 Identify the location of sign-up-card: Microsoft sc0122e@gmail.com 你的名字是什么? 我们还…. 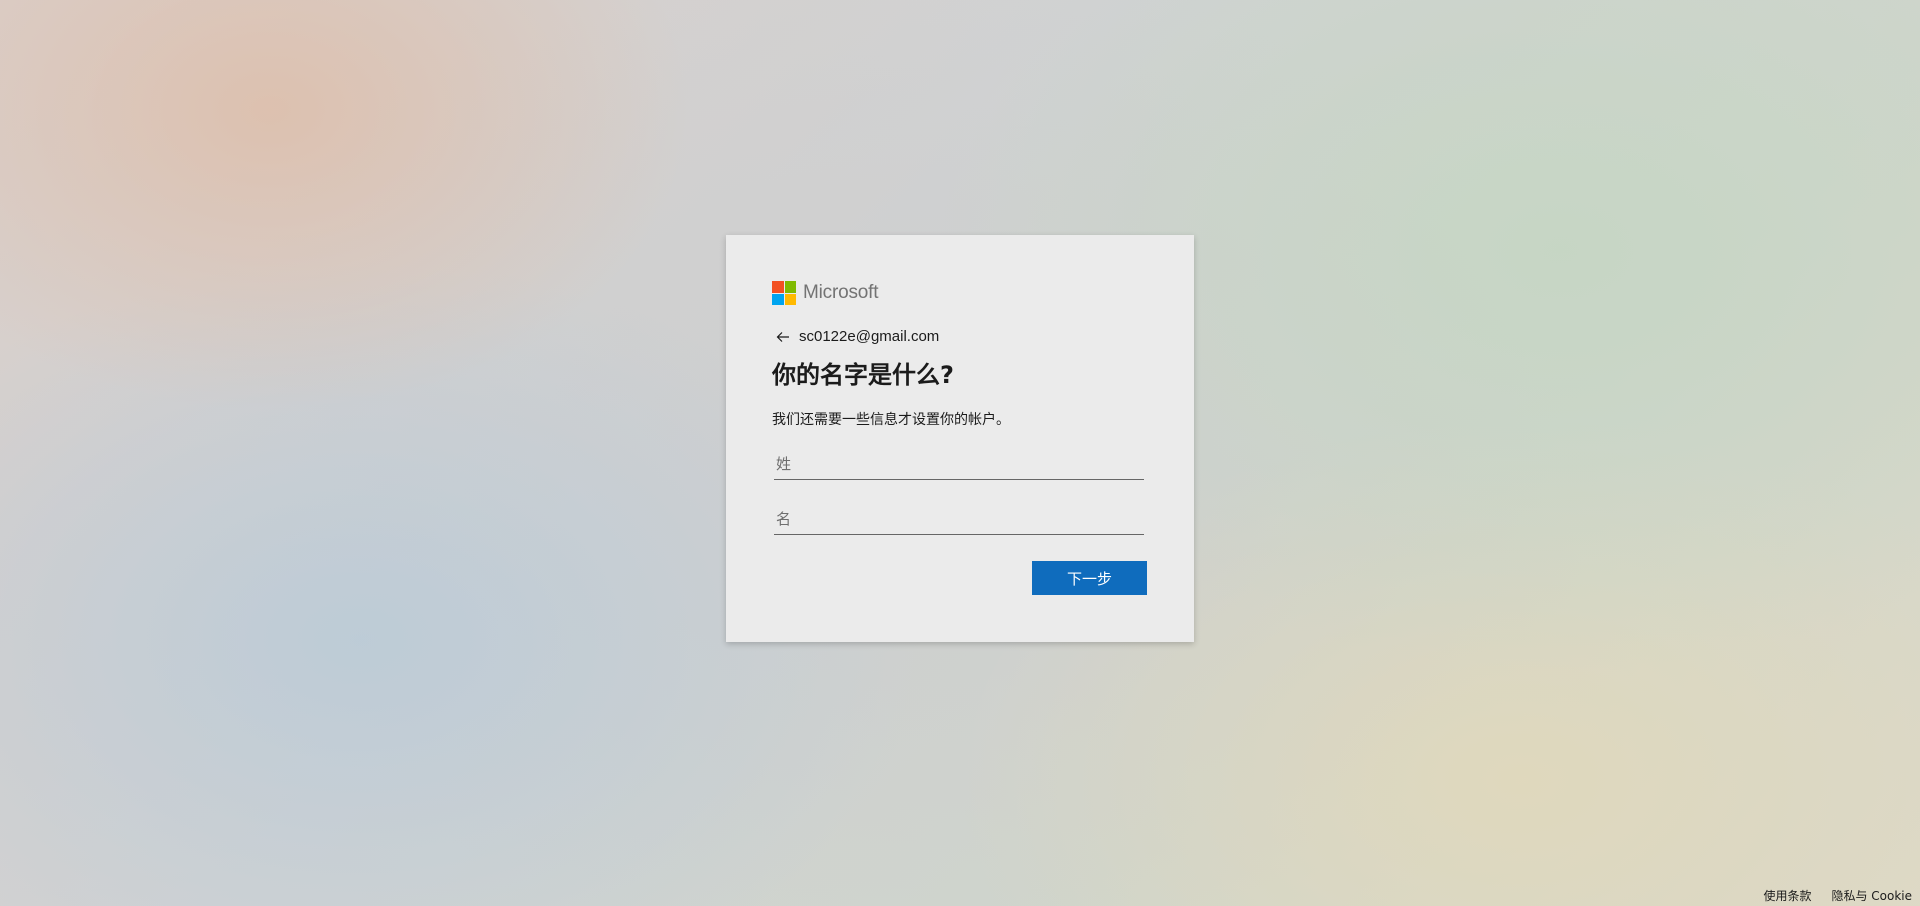
(960, 438).